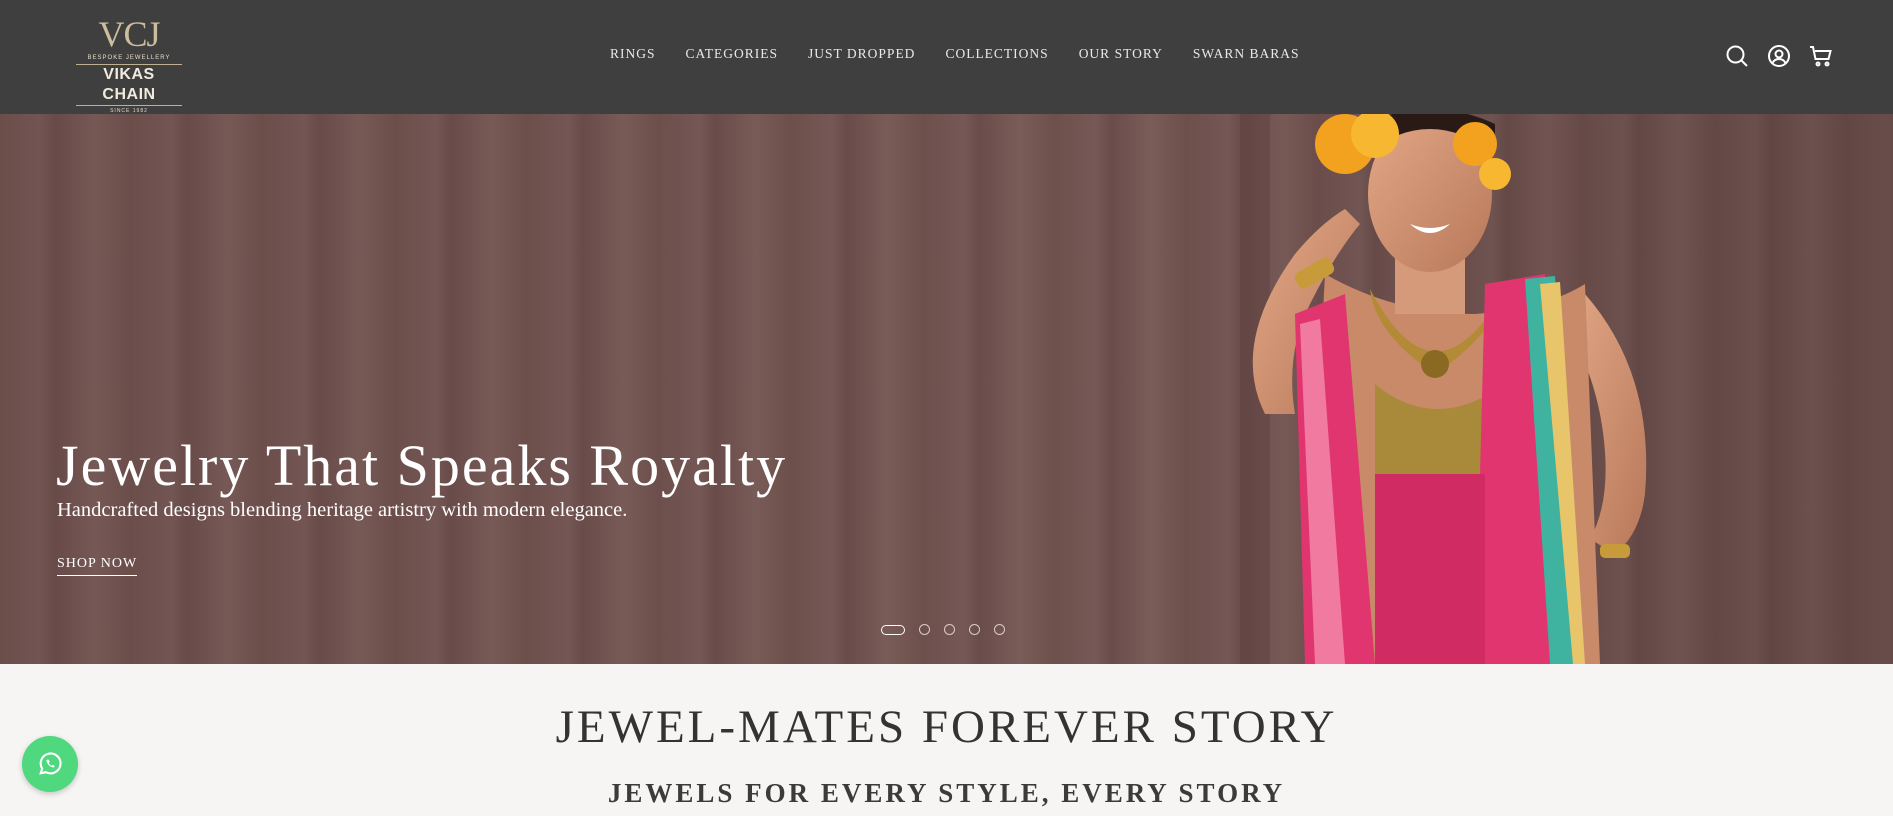  What do you see at coordinates (633, 54) in the screenshot?
I see `nav-item-rings: RINGS` at bounding box center [633, 54].